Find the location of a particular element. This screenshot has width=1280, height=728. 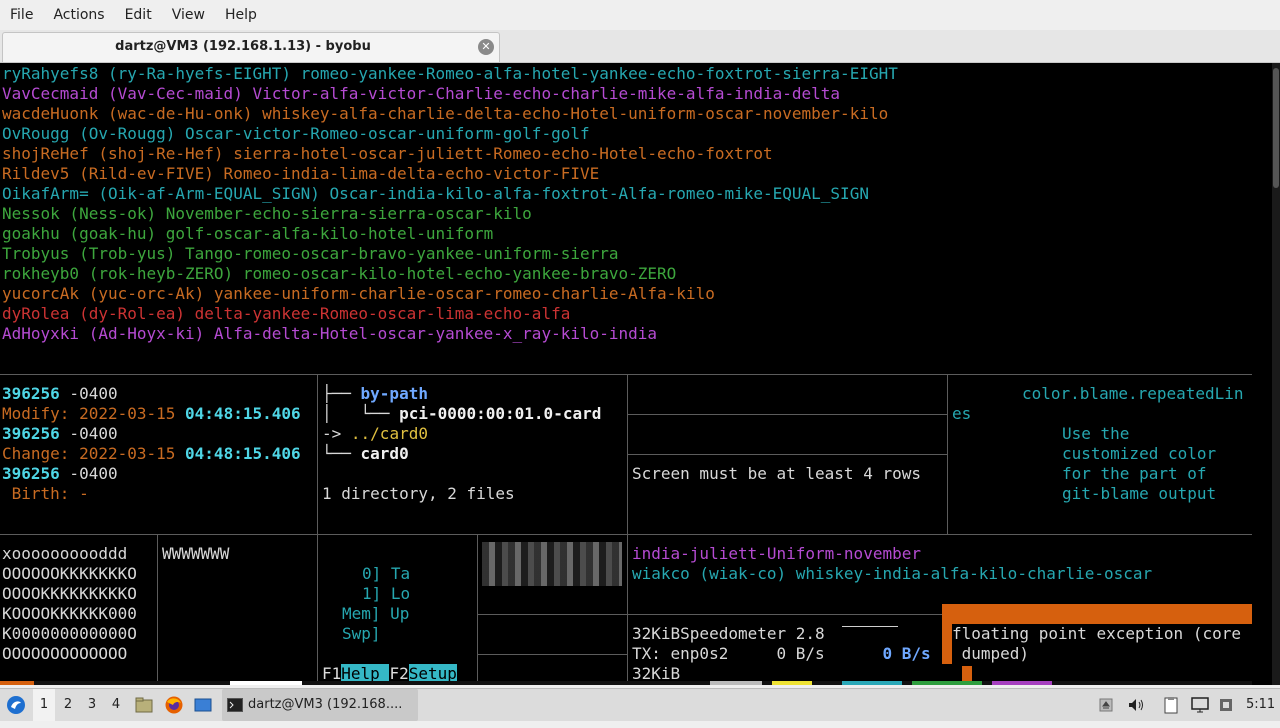

scrollbar-thumb is located at coordinates (1276, 128).